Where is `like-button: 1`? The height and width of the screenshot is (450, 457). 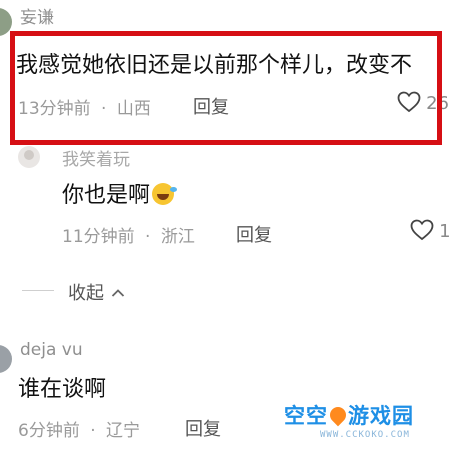
like-button: 1 is located at coordinates (433, 232).